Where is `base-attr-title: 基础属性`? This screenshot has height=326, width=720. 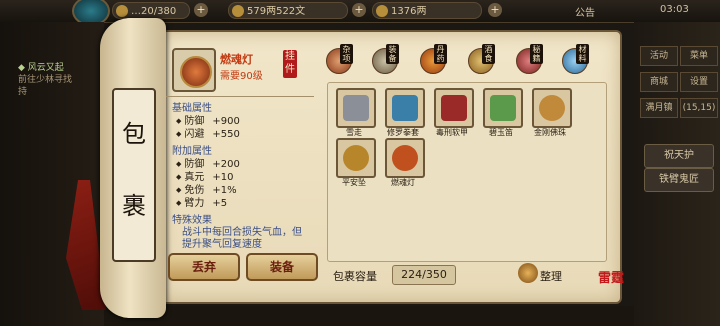
base-attr-title: 基础属性 is located at coordinates (192, 108).